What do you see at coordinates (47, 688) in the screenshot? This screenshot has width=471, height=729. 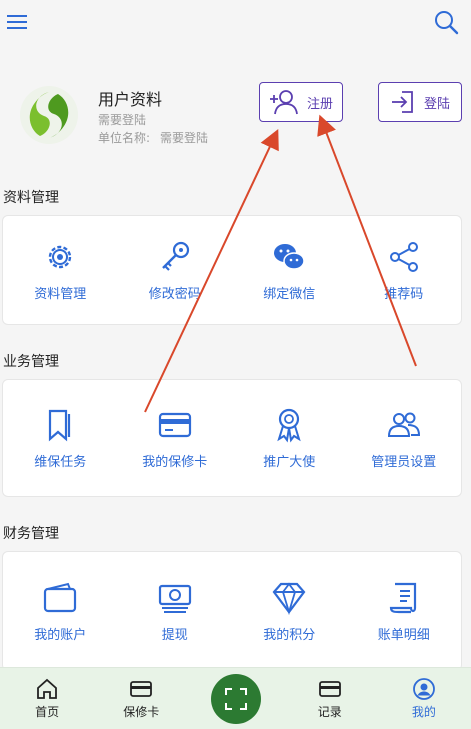 I see `home-icon` at bounding box center [47, 688].